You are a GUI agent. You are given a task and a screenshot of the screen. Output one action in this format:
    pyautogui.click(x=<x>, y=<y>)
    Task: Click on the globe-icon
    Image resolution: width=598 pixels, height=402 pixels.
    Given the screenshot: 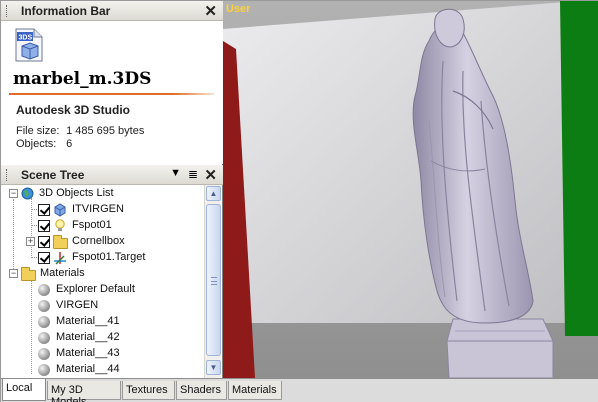 What is the action you would take?
    pyautogui.click(x=27, y=193)
    